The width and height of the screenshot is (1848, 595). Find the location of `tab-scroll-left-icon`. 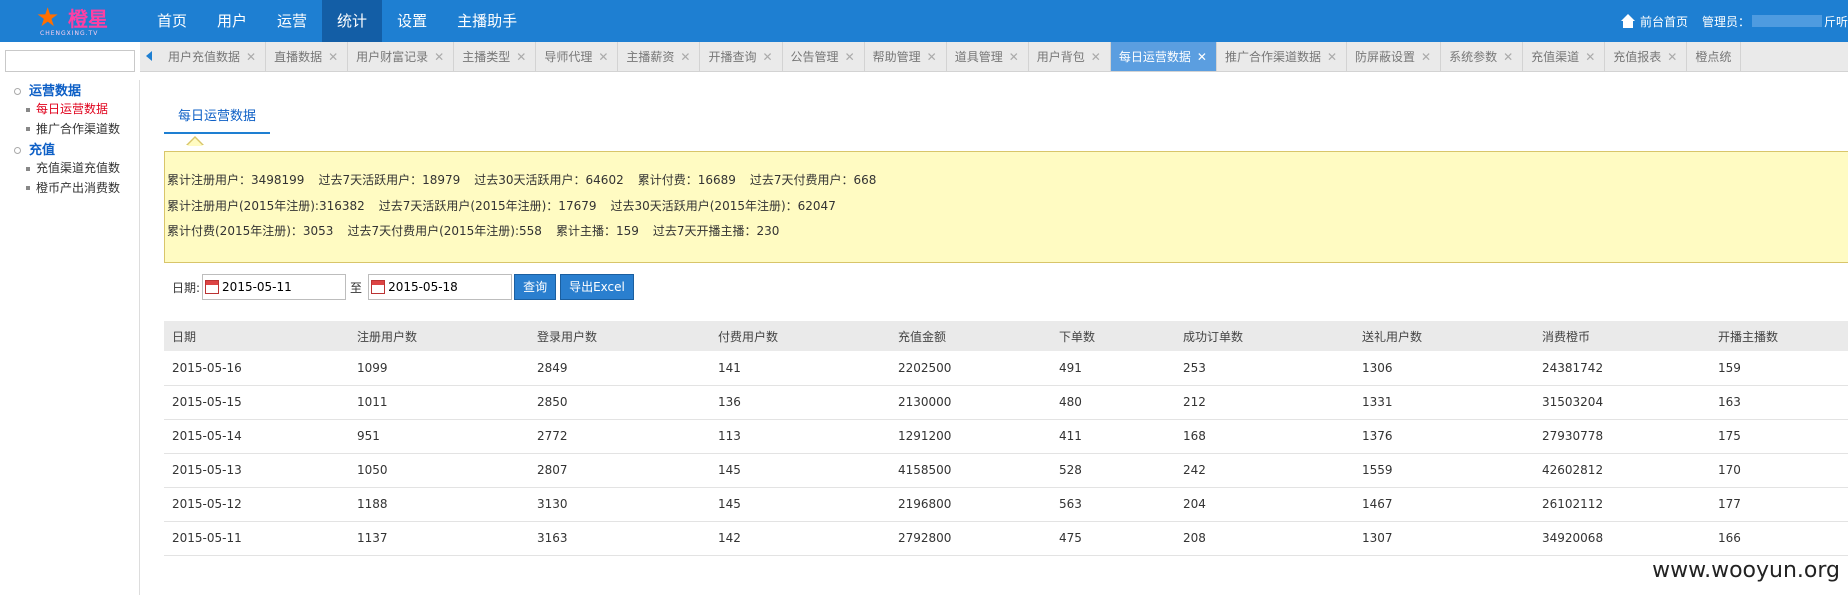

tab-scroll-left-icon is located at coordinates (149, 56).